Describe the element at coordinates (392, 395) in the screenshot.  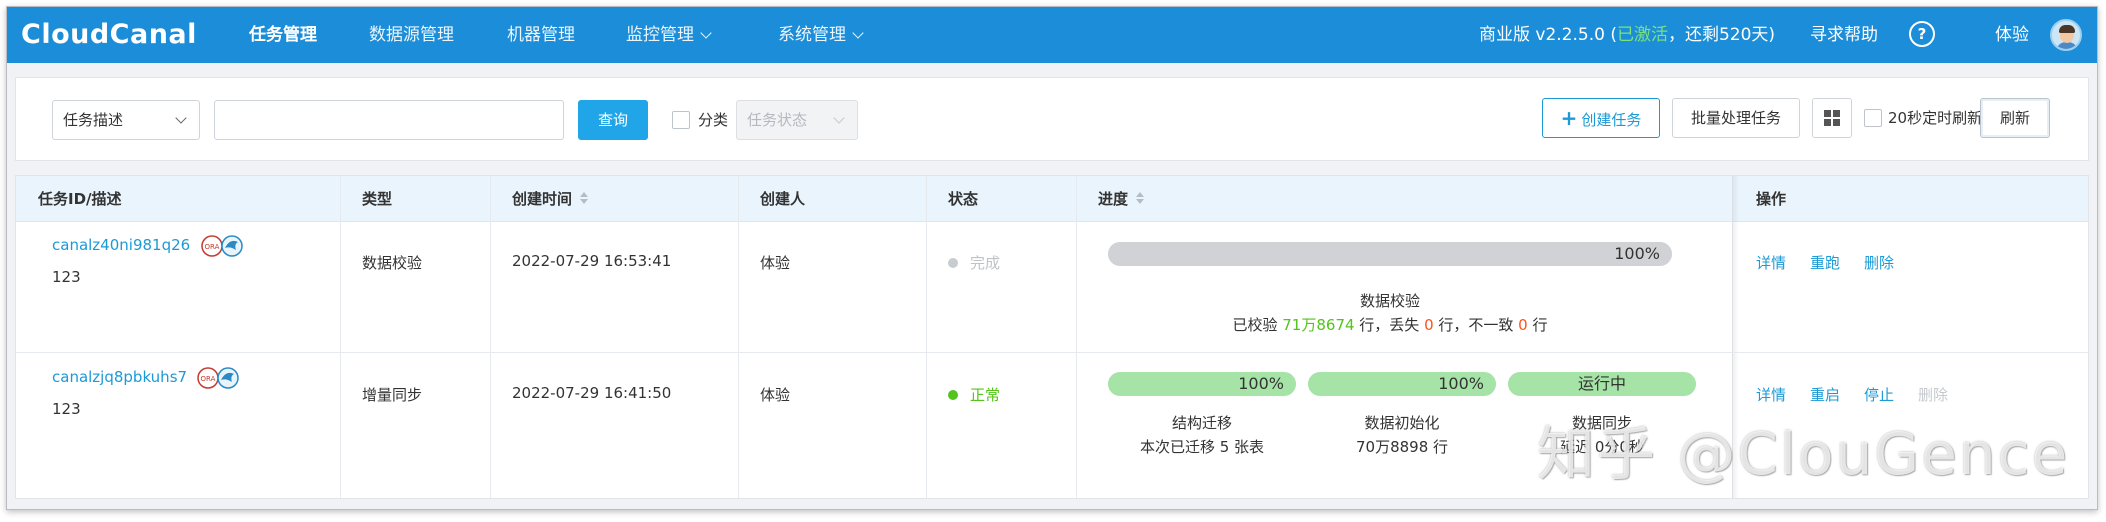
I see `task-type: 增量同步` at that location.